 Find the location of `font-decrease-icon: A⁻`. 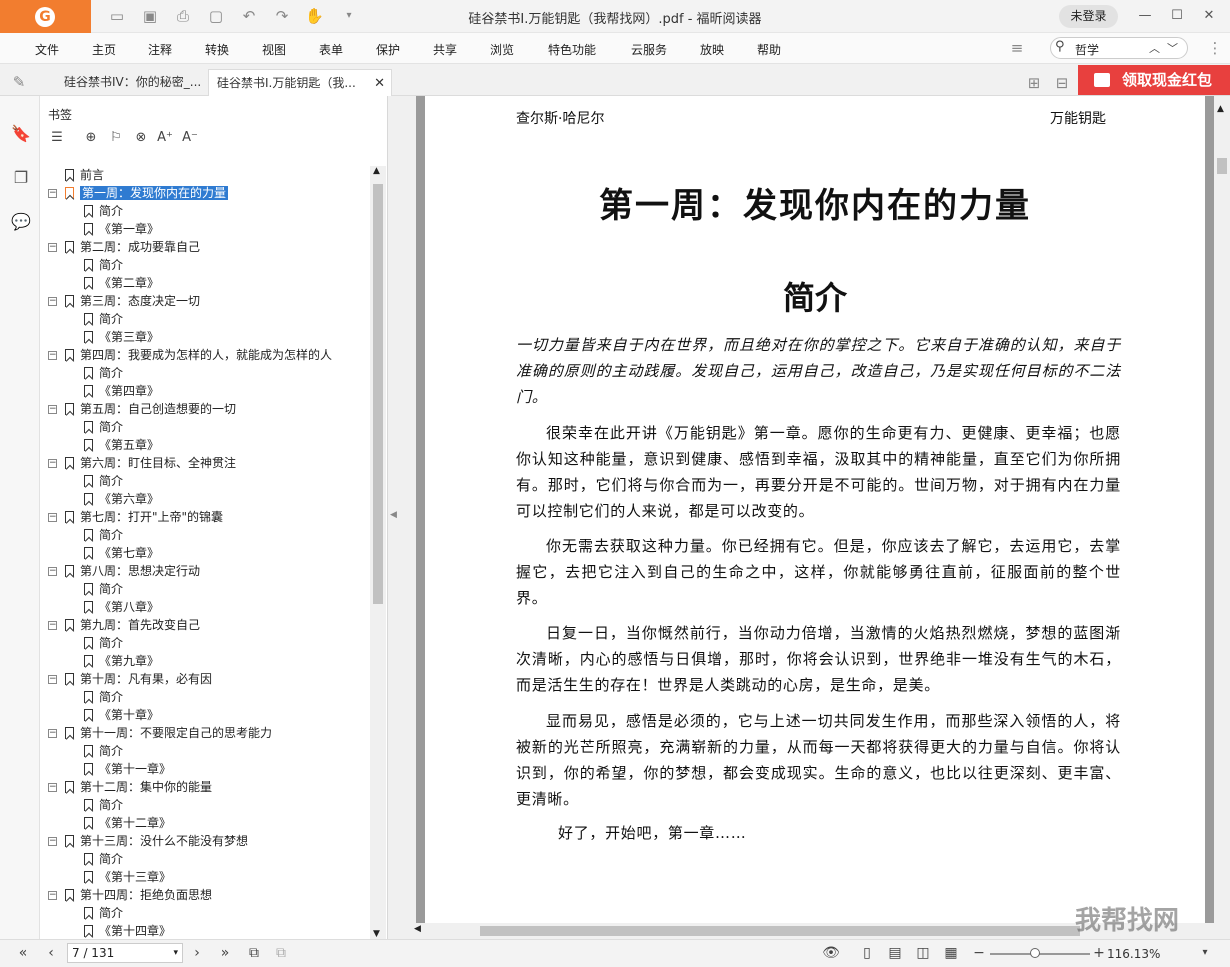

font-decrease-icon: A⁻ is located at coordinates (190, 138).